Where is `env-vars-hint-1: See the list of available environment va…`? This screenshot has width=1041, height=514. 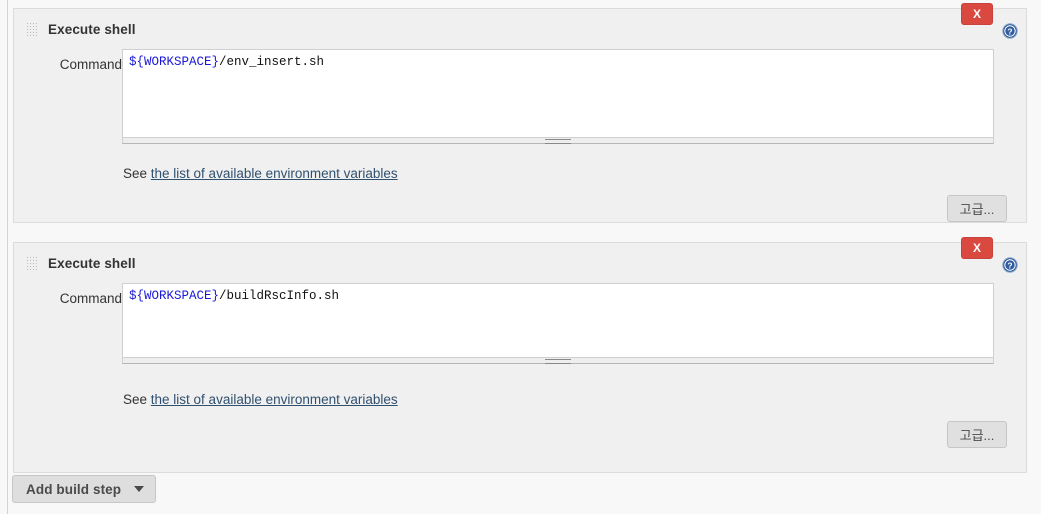
env-vars-hint-1: See the list of available environment va… is located at coordinates (260, 173).